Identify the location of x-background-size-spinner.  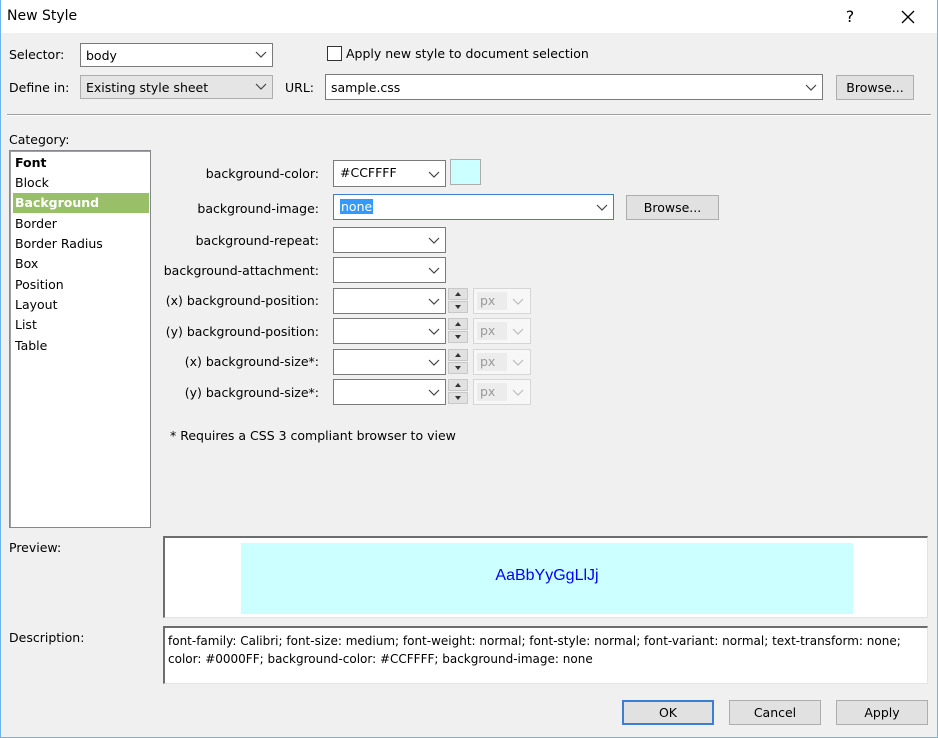
(458, 362).